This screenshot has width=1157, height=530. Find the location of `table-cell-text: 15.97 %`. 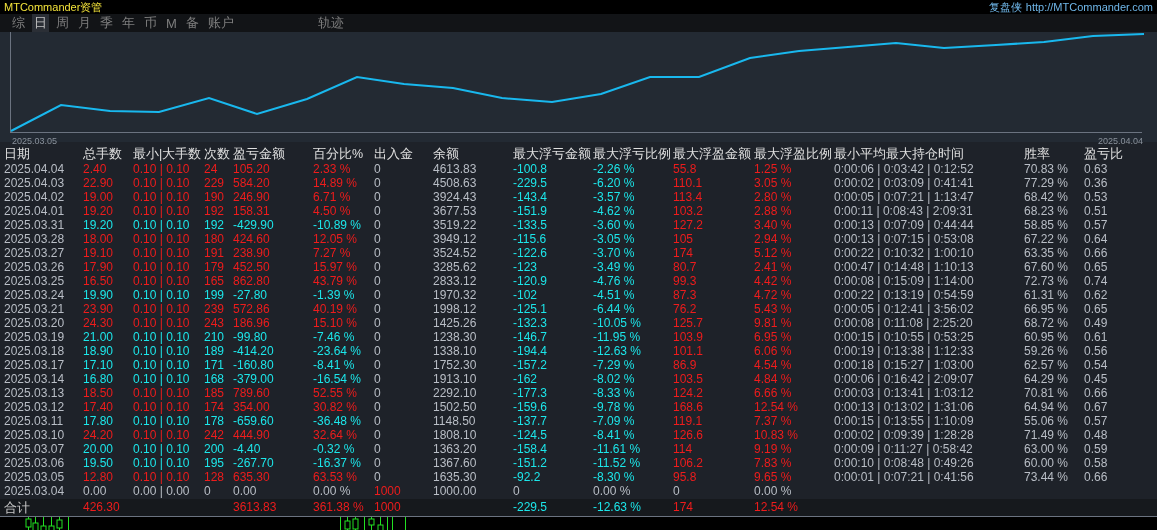

table-cell-text: 15.97 % is located at coordinates (336, 267).